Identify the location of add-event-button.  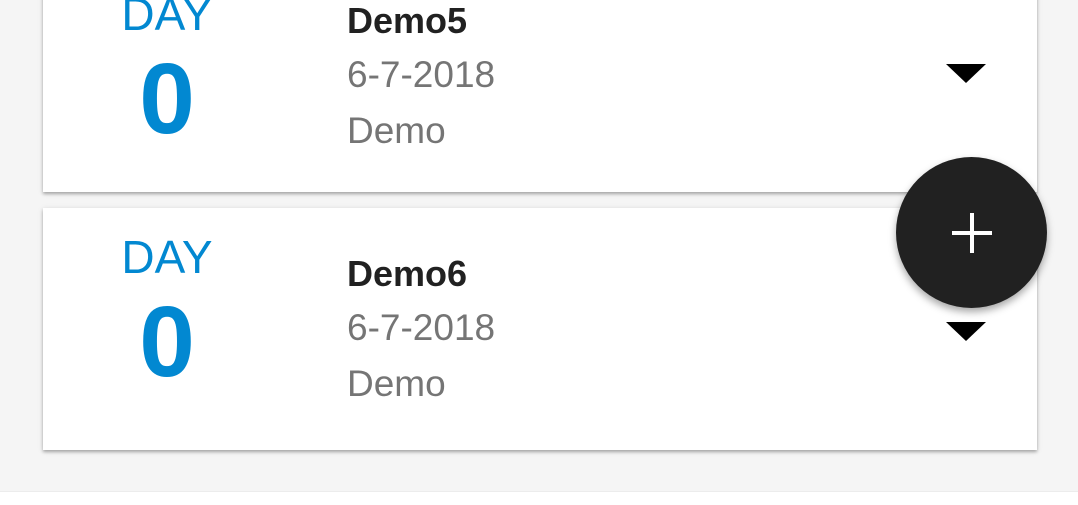
(971, 232).